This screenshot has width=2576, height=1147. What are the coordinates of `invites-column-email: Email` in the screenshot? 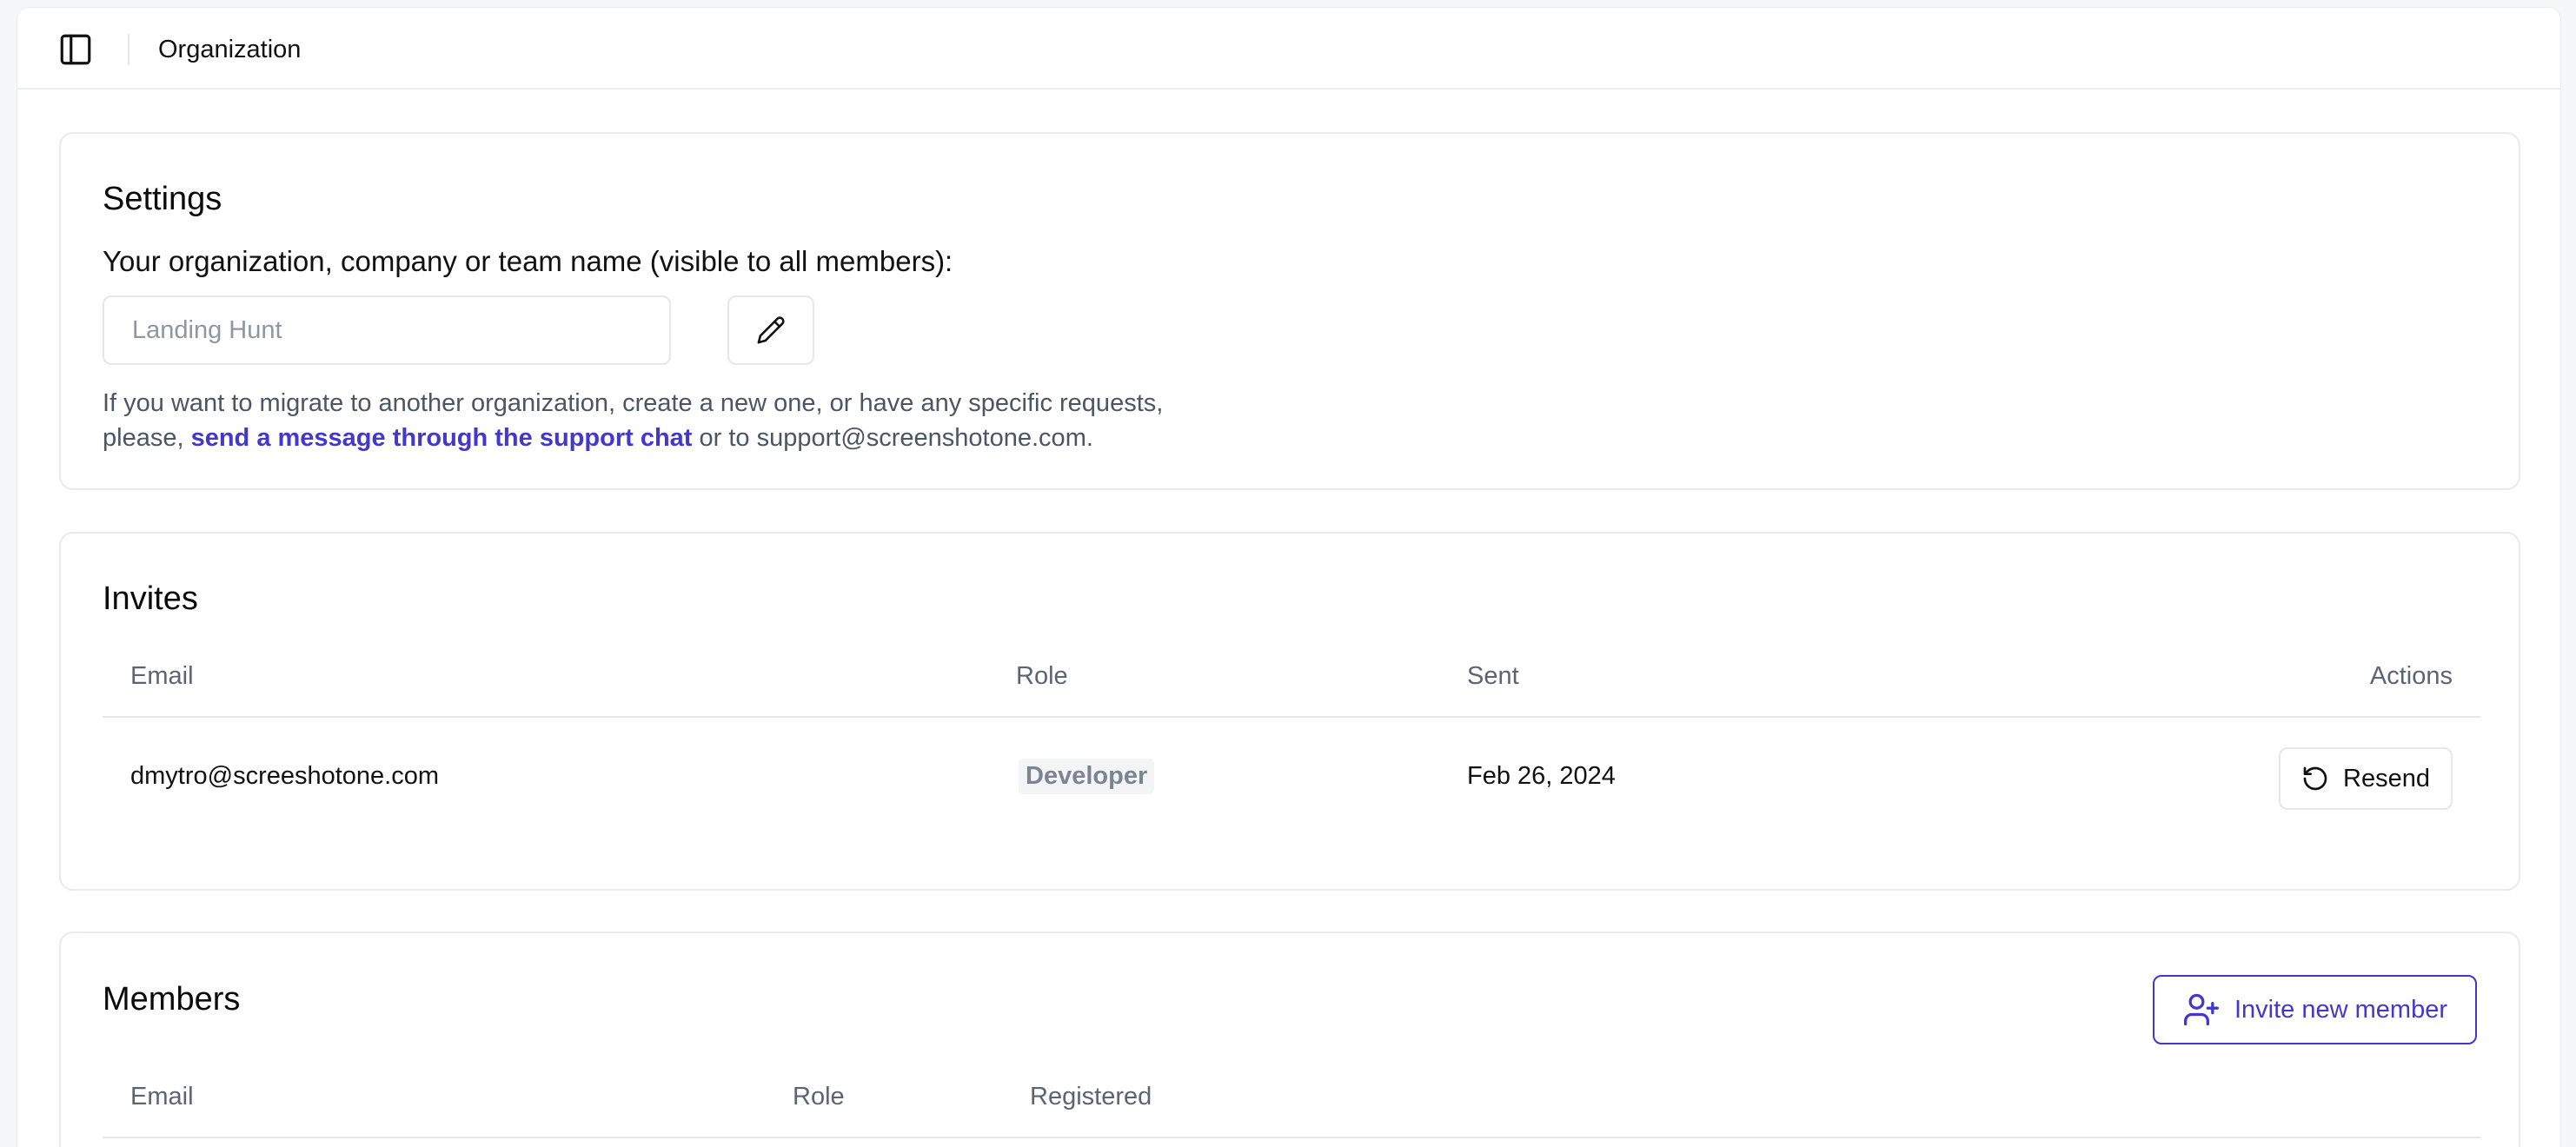 It's located at (162, 676).